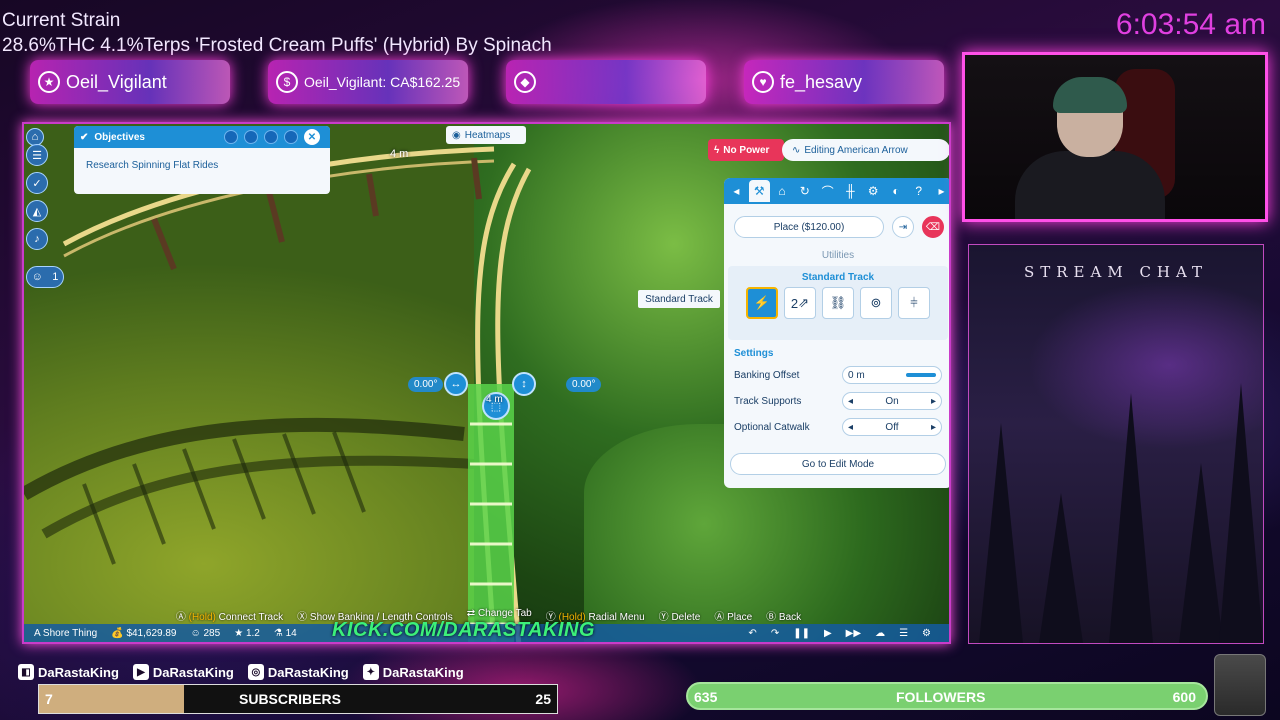  What do you see at coordinates (853, 633) in the screenshot?
I see `fast-forward-icon: ▶▶` at bounding box center [853, 633].